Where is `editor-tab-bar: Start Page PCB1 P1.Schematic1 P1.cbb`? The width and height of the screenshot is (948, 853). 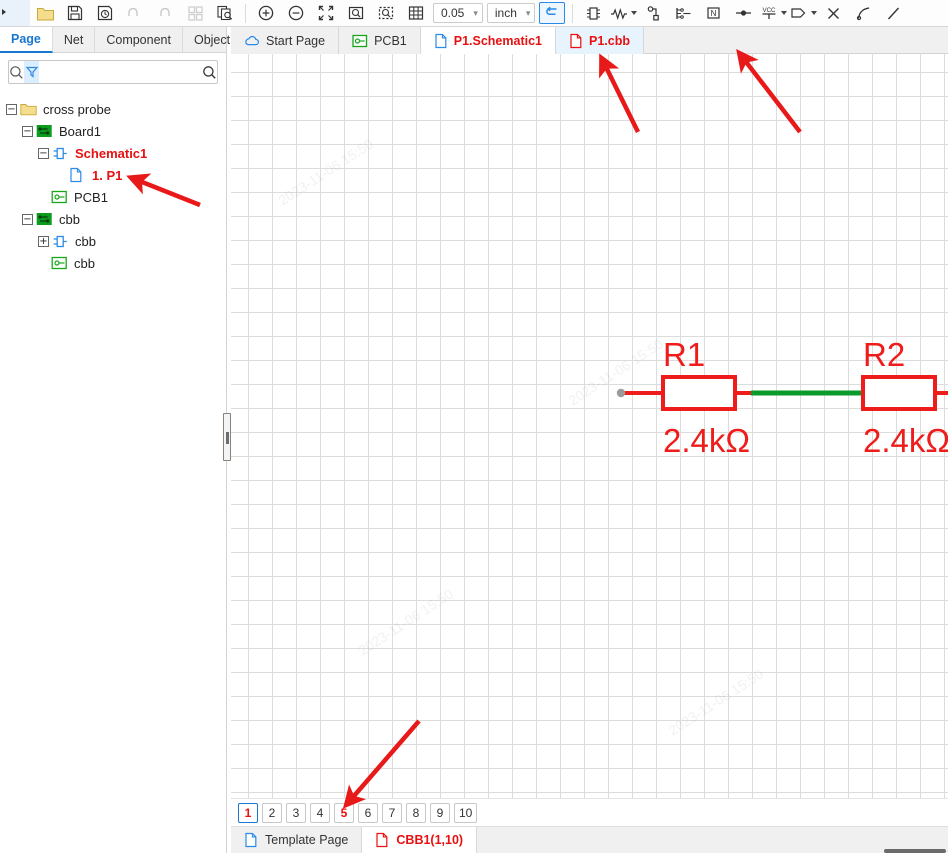 editor-tab-bar: Start Page PCB1 P1.Schematic1 P1.cbb is located at coordinates (589, 40).